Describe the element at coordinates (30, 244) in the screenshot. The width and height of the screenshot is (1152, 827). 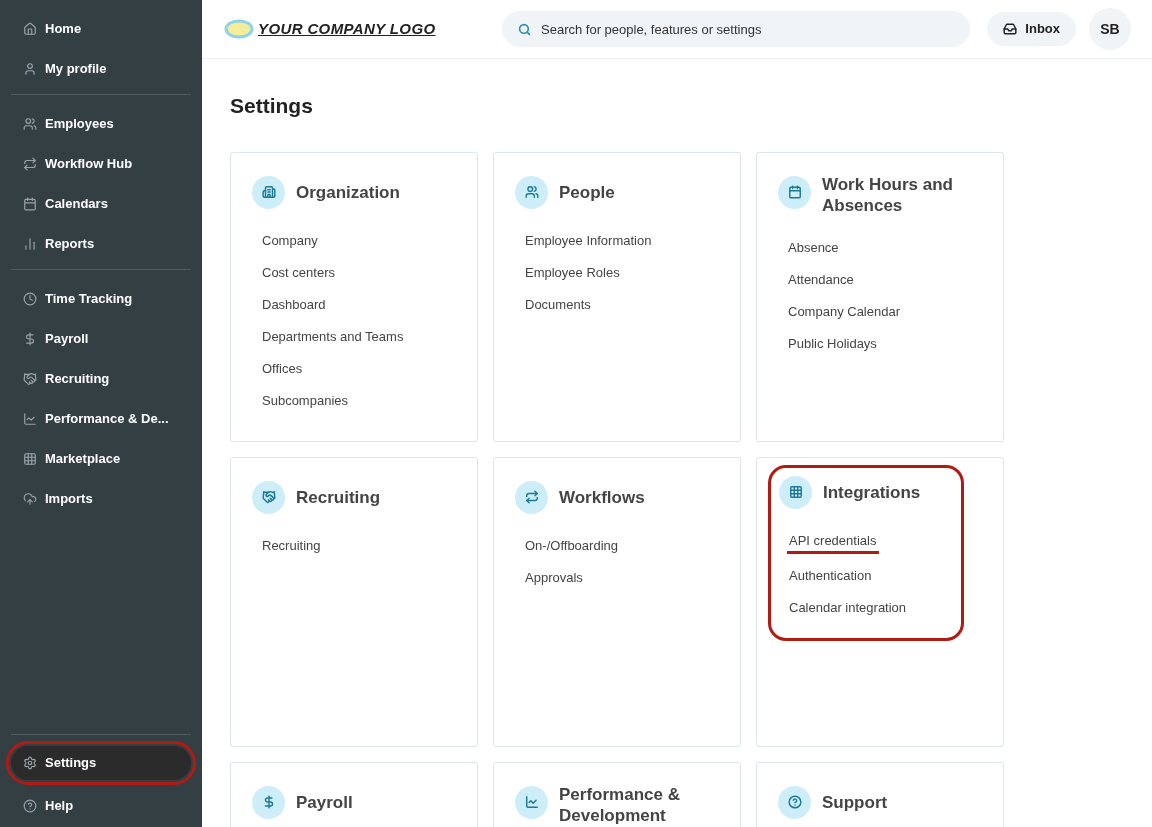
I see `bar-chart-icon` at that location.